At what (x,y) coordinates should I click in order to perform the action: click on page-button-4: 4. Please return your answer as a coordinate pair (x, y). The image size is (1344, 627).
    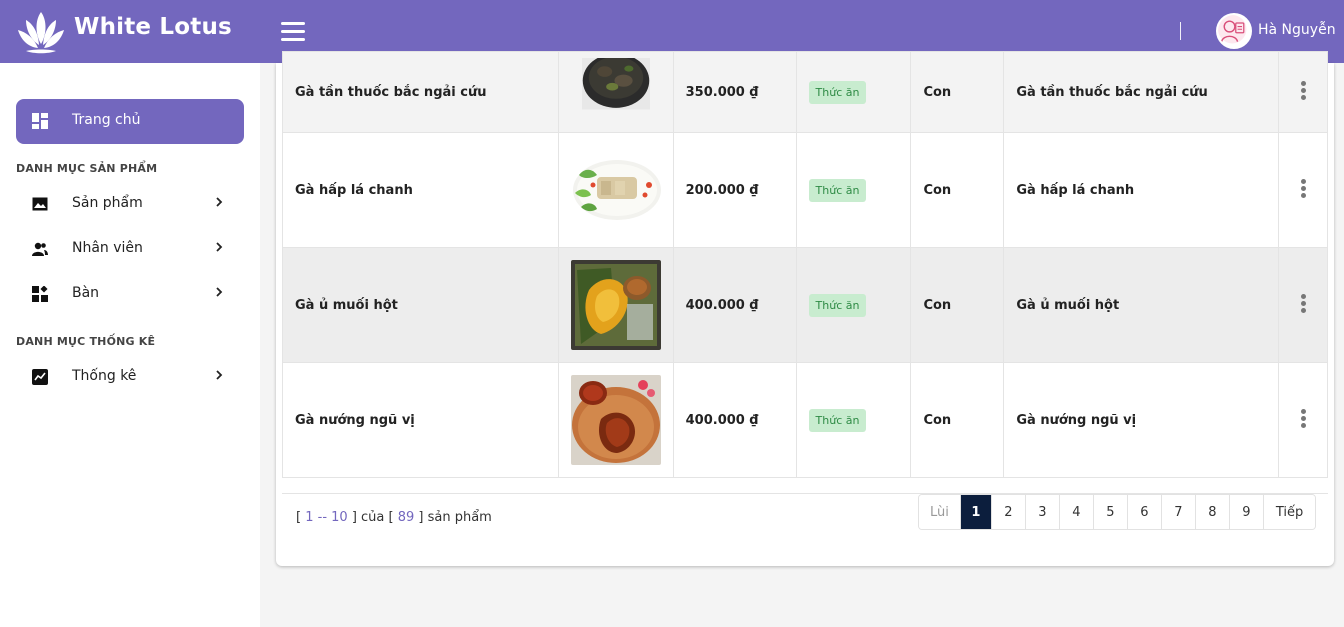
    Looking at the image, I should click on (1075, 512).